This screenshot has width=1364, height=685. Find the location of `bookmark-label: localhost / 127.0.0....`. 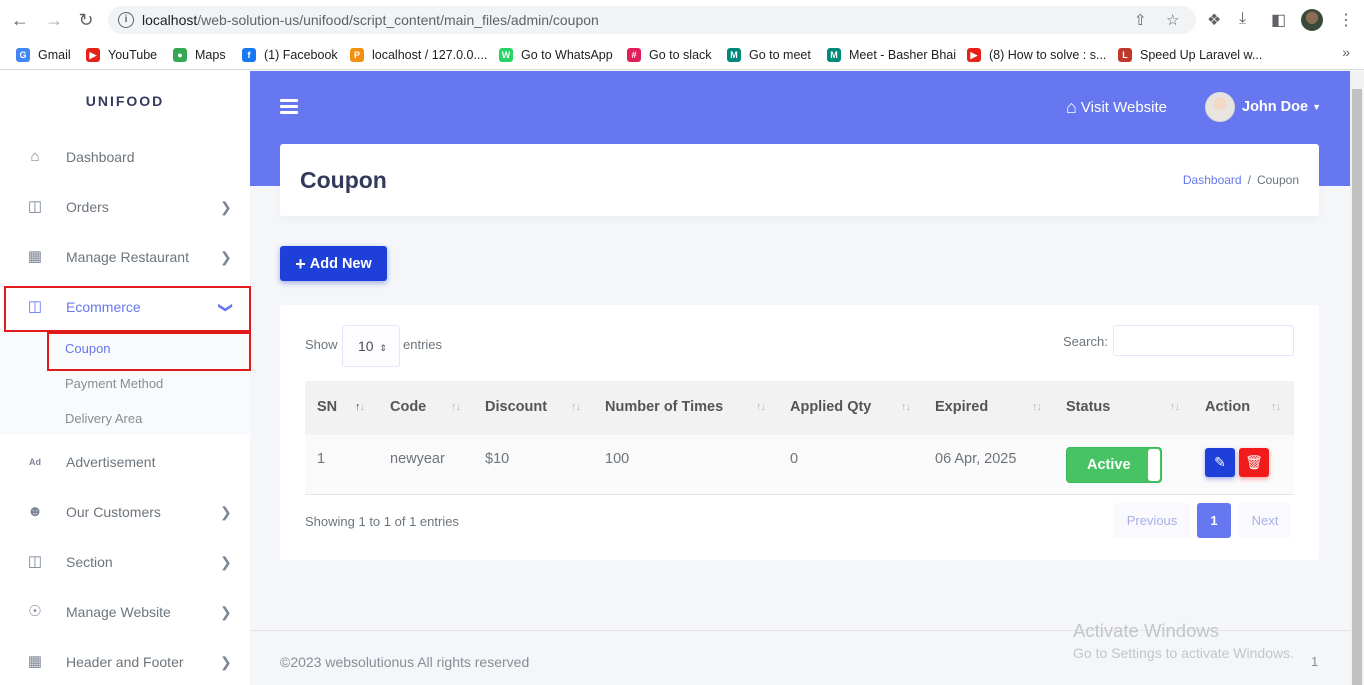

bookmark-label: localhost / 127.0.0.... is located at coordinates (430, 55).